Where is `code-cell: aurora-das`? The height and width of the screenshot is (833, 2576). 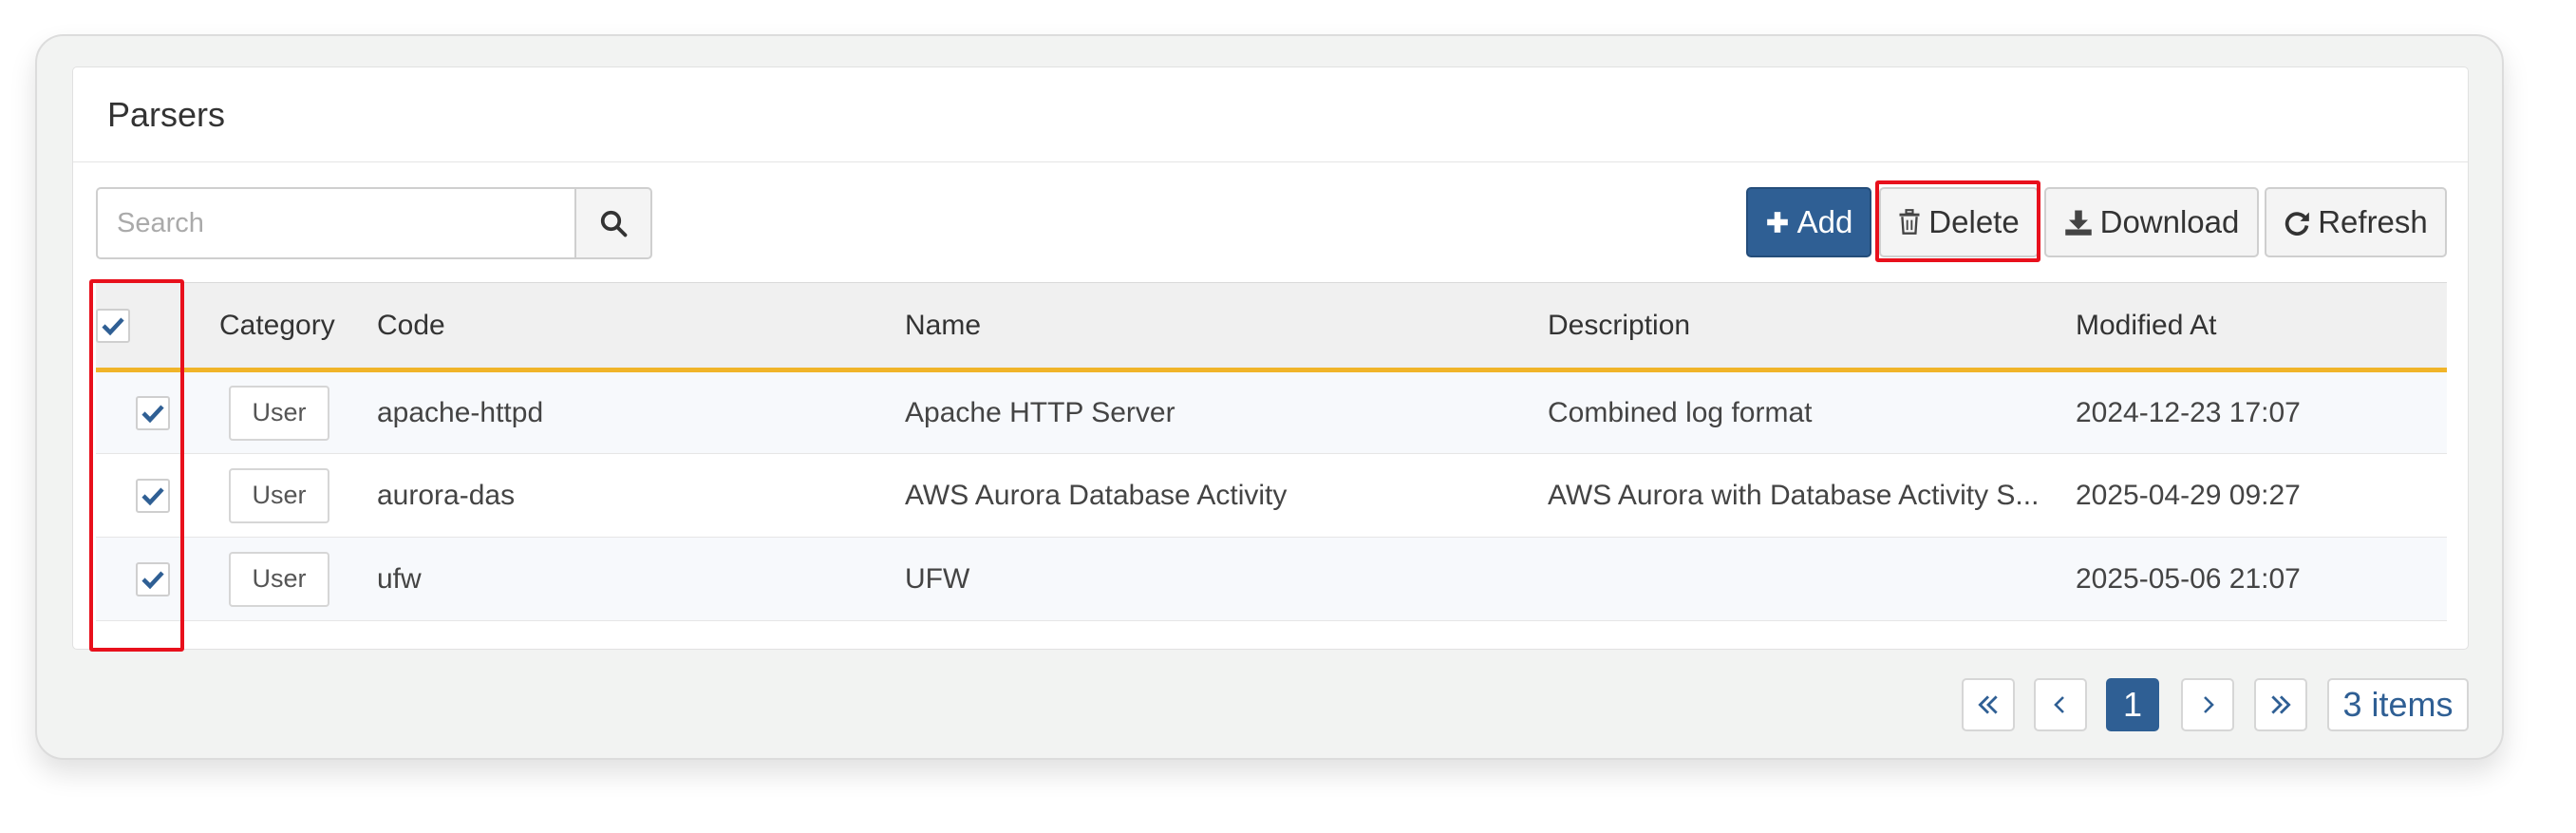
code-cell: aurora-das is located at coordinates (631, 495).